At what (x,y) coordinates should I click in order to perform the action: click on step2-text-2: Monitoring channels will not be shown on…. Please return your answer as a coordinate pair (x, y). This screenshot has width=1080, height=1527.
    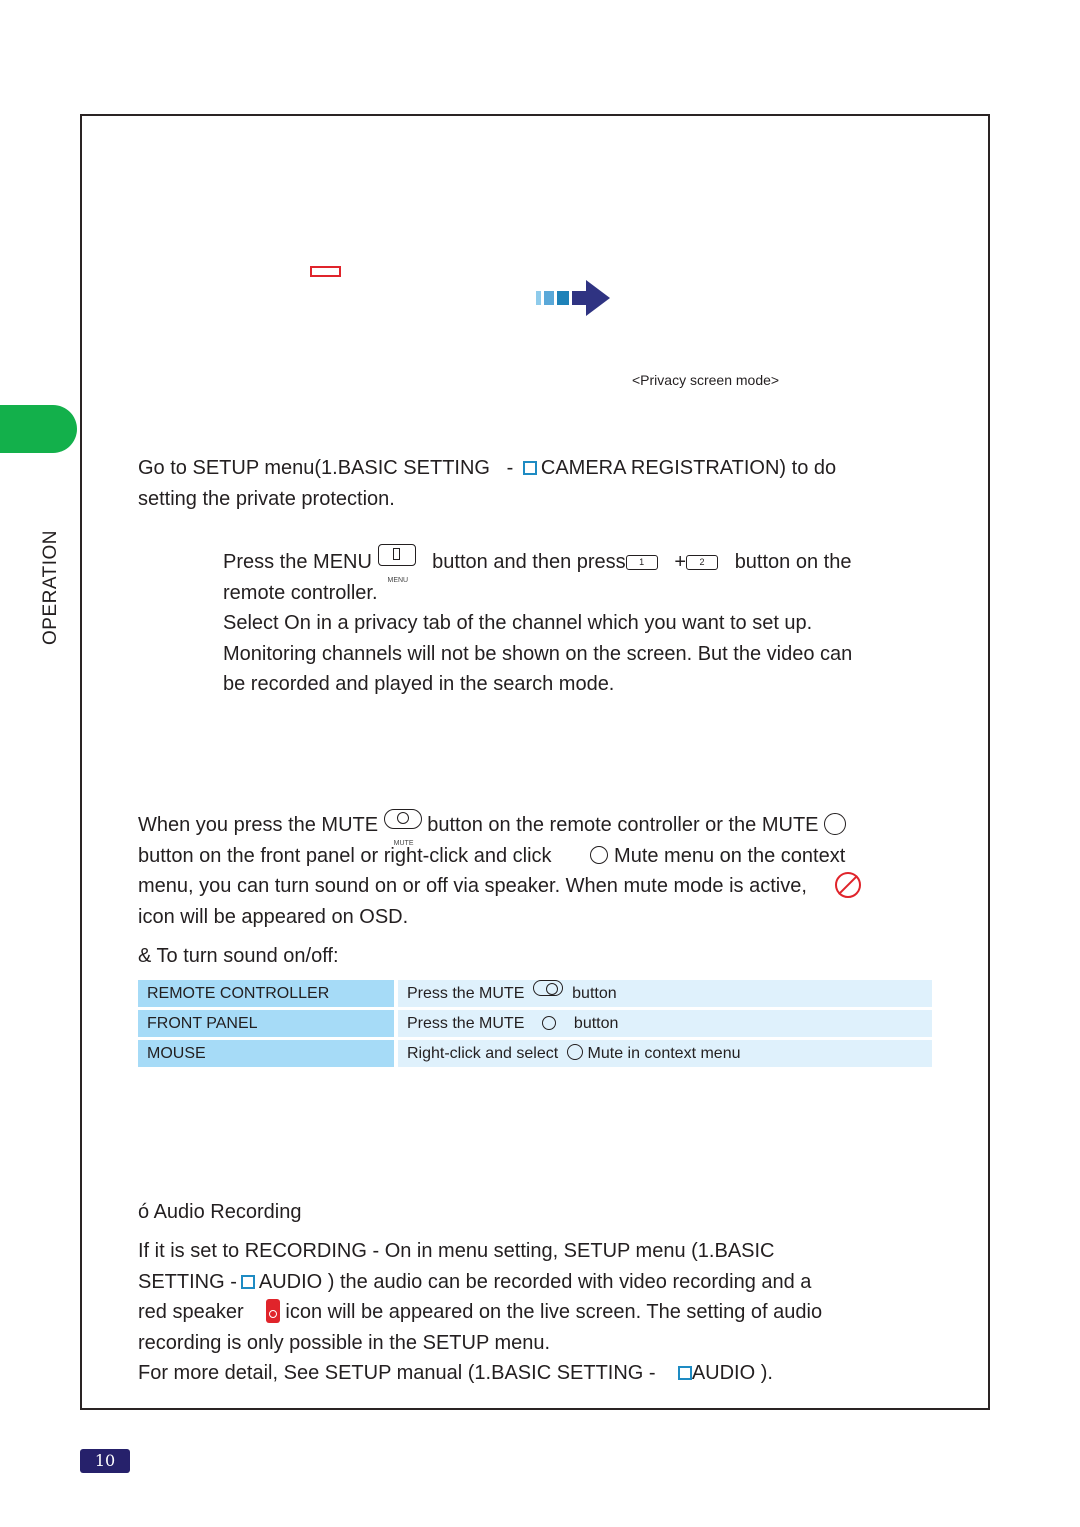
    Looking at the image, I should click on (538, 653).